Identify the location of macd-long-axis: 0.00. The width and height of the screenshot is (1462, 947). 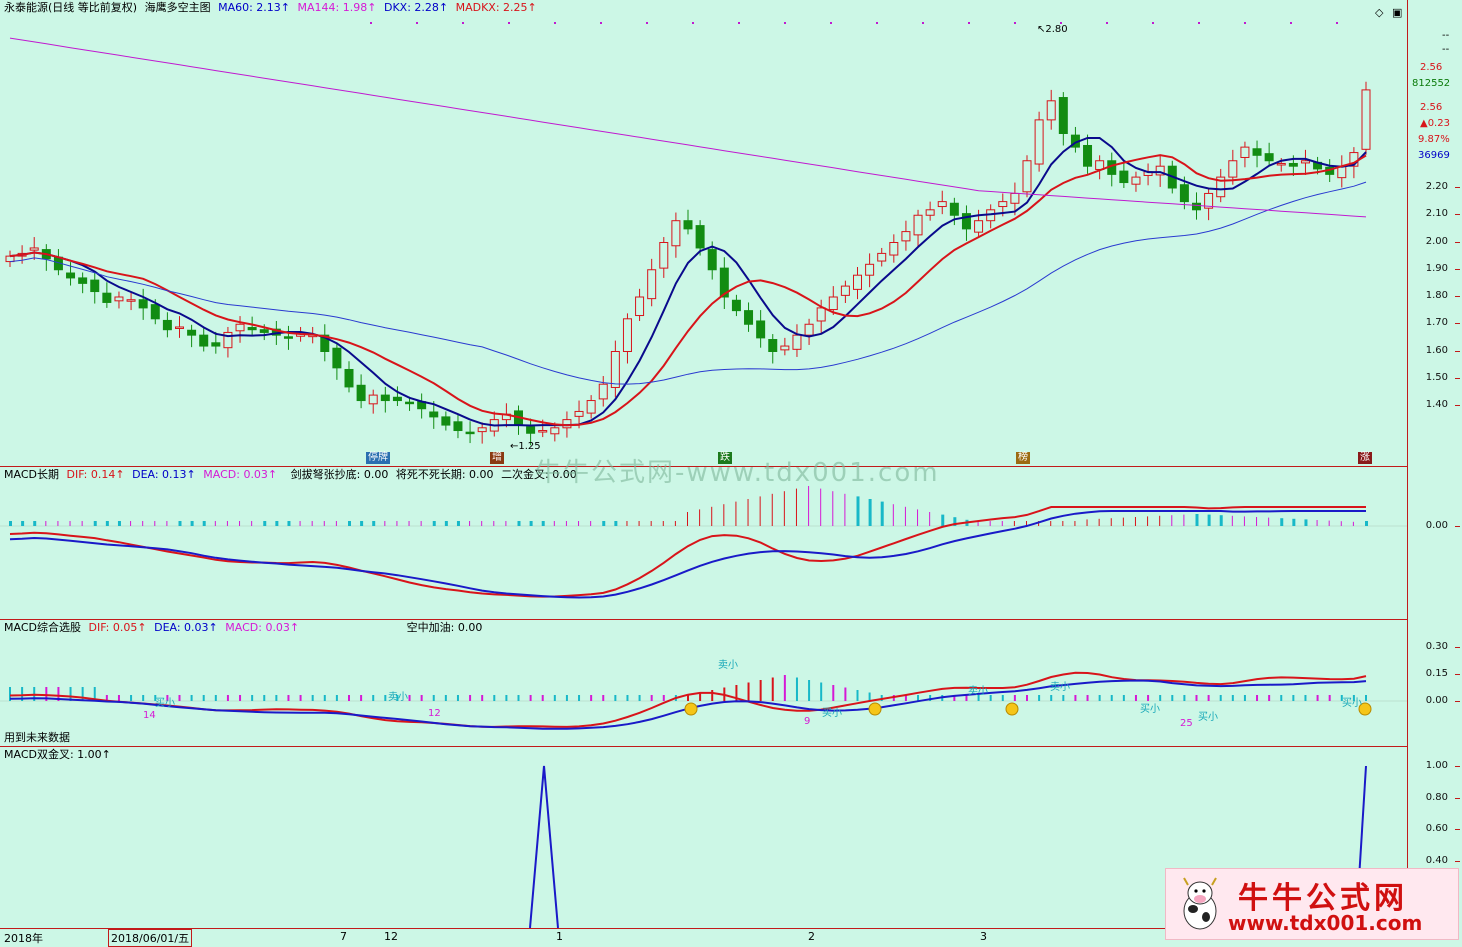
(1434, 543).